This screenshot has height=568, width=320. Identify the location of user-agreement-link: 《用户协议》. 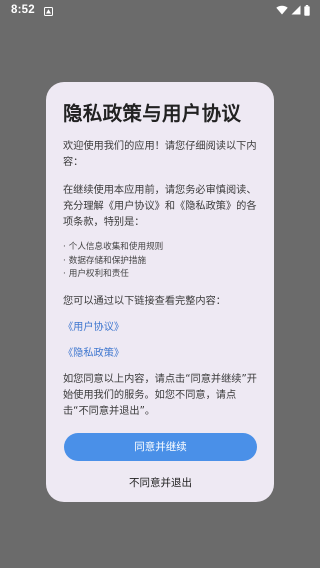
(160, 328).